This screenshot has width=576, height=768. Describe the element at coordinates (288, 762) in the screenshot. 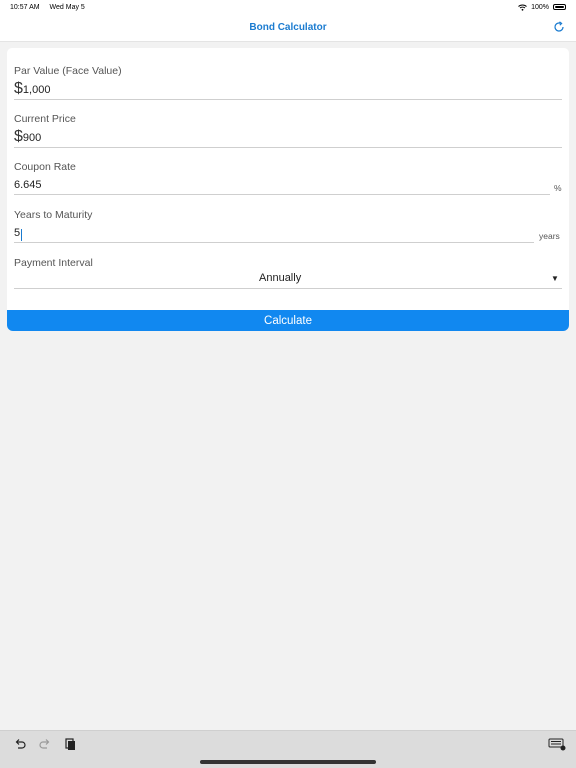

I see `home-indicator` at that location.